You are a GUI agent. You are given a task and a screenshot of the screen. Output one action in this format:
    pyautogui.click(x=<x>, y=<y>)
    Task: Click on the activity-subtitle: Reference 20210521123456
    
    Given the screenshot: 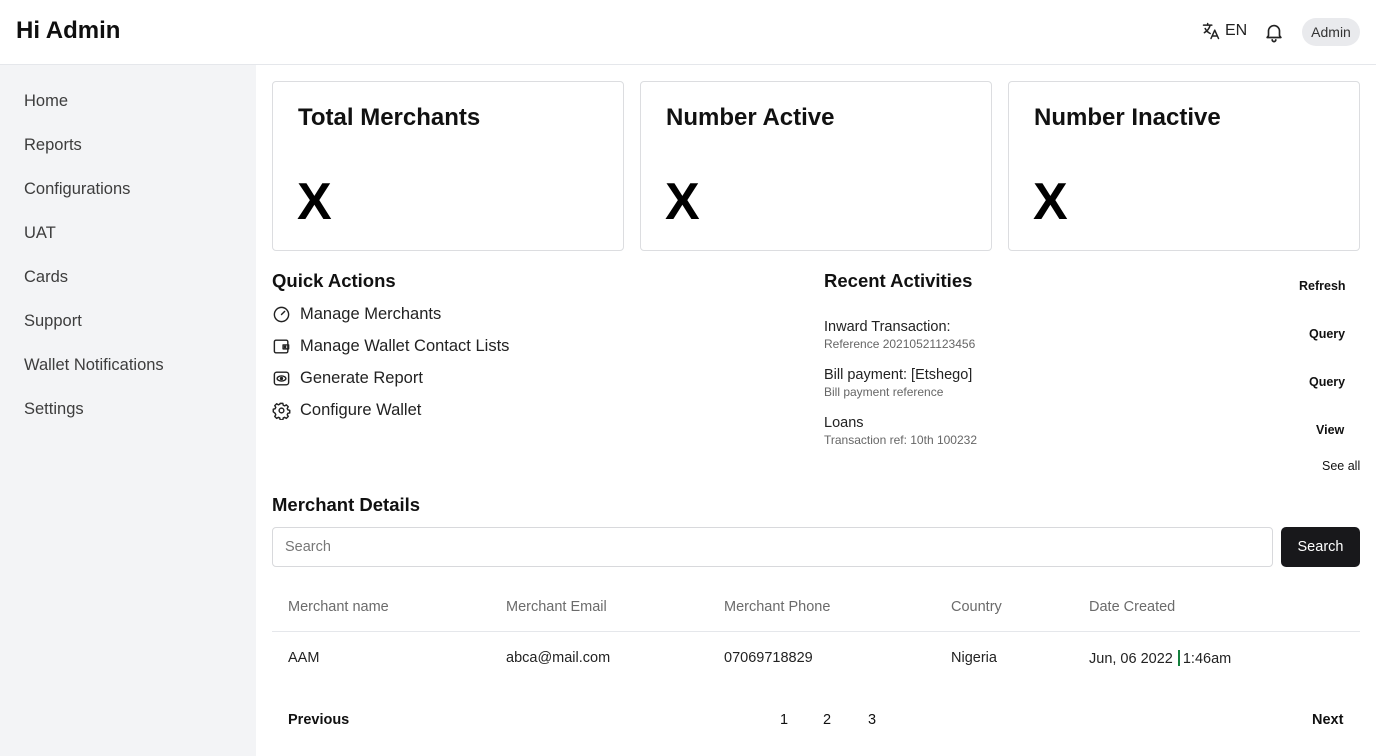 What is the action you would take?
    pyautogui.click(x=900, y=344)
    